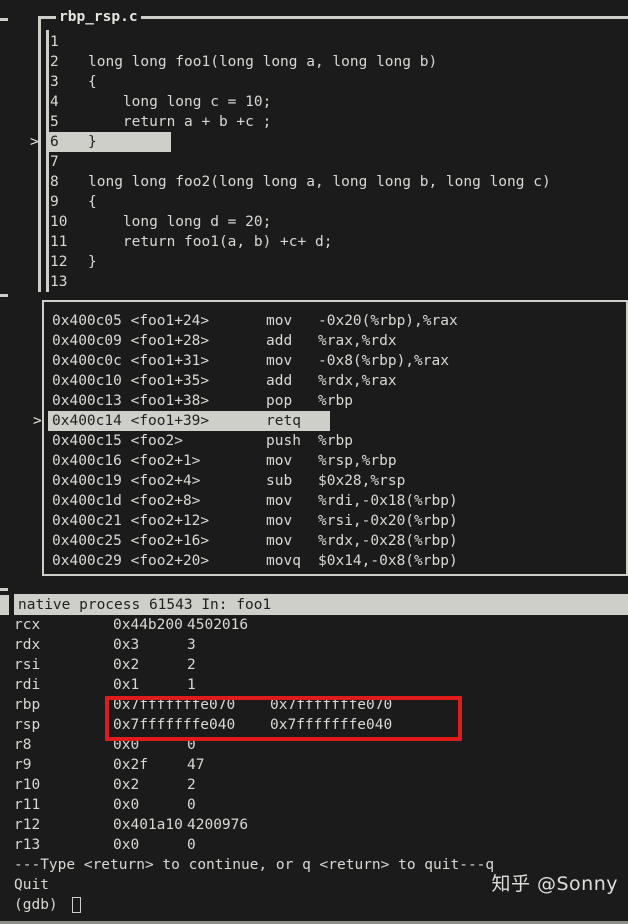  I want to click on register-hex-value: 0x1, so click(126, 685).